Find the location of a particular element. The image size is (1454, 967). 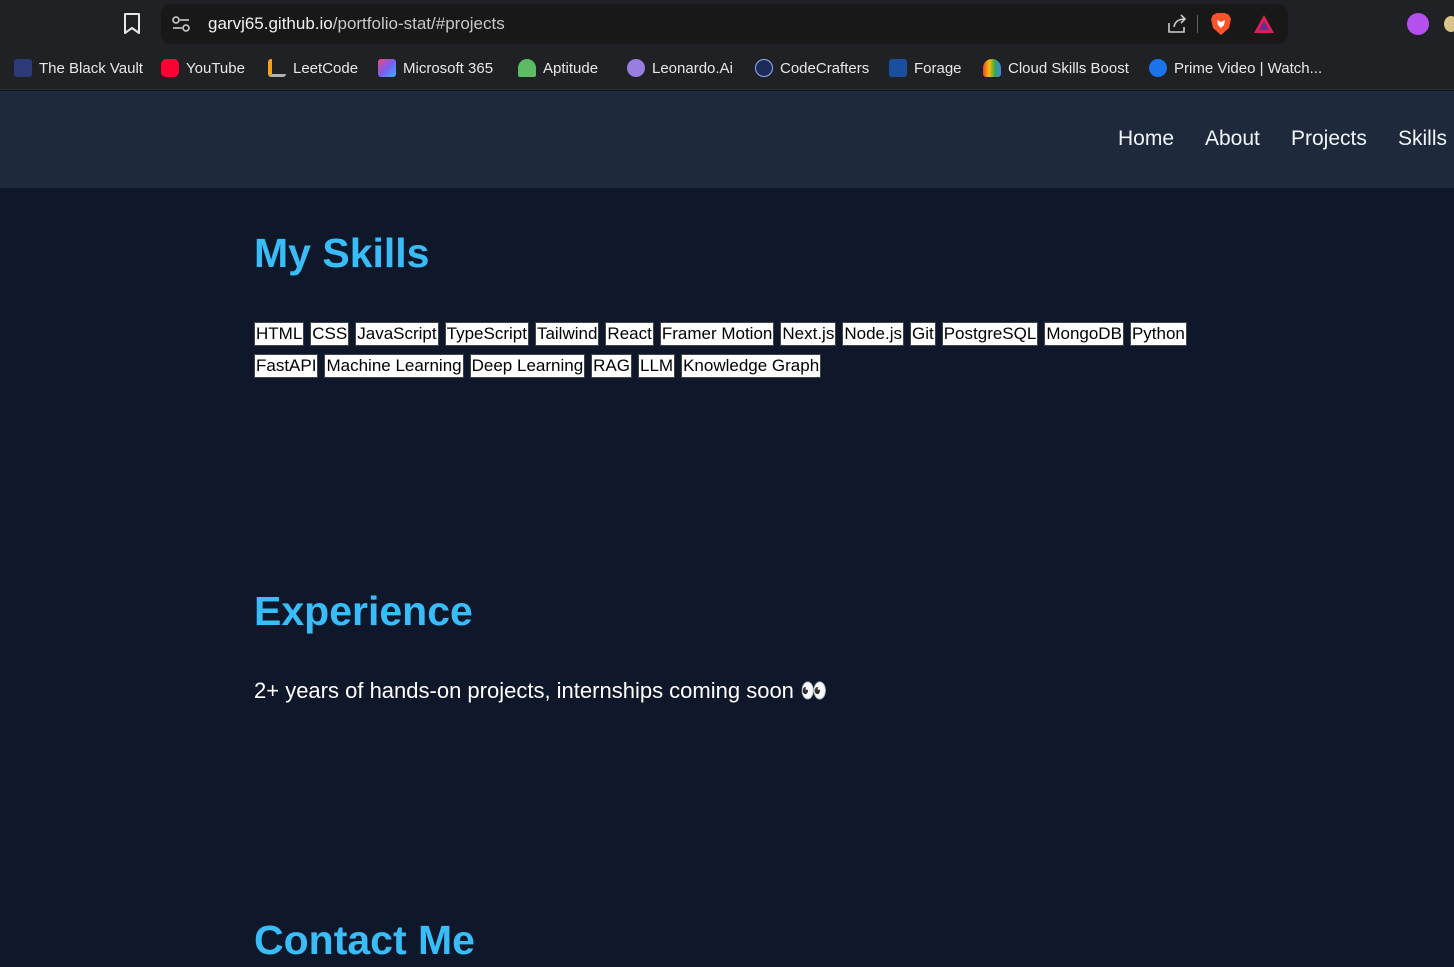

bookmark-item: Forage is located at coordinates (925, 68).